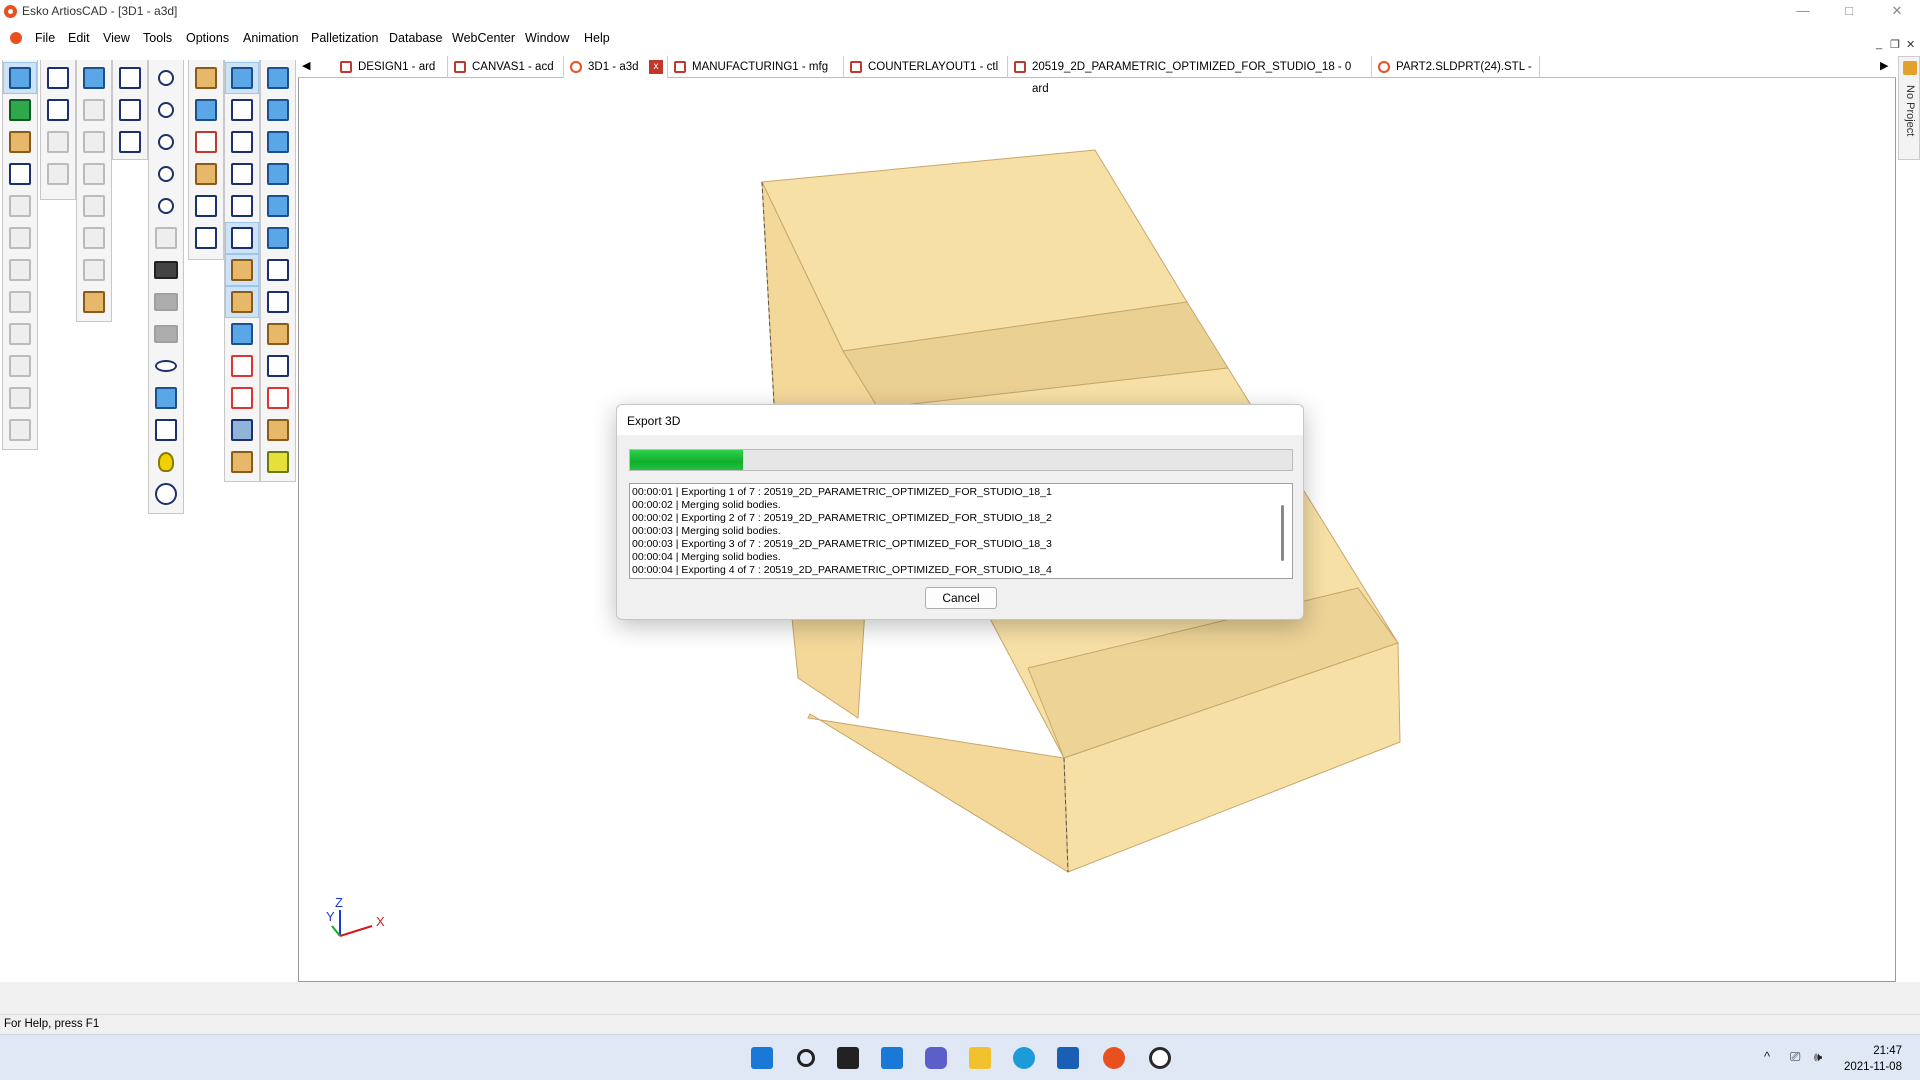  I want to click on store-button, so click(1068, 1058).